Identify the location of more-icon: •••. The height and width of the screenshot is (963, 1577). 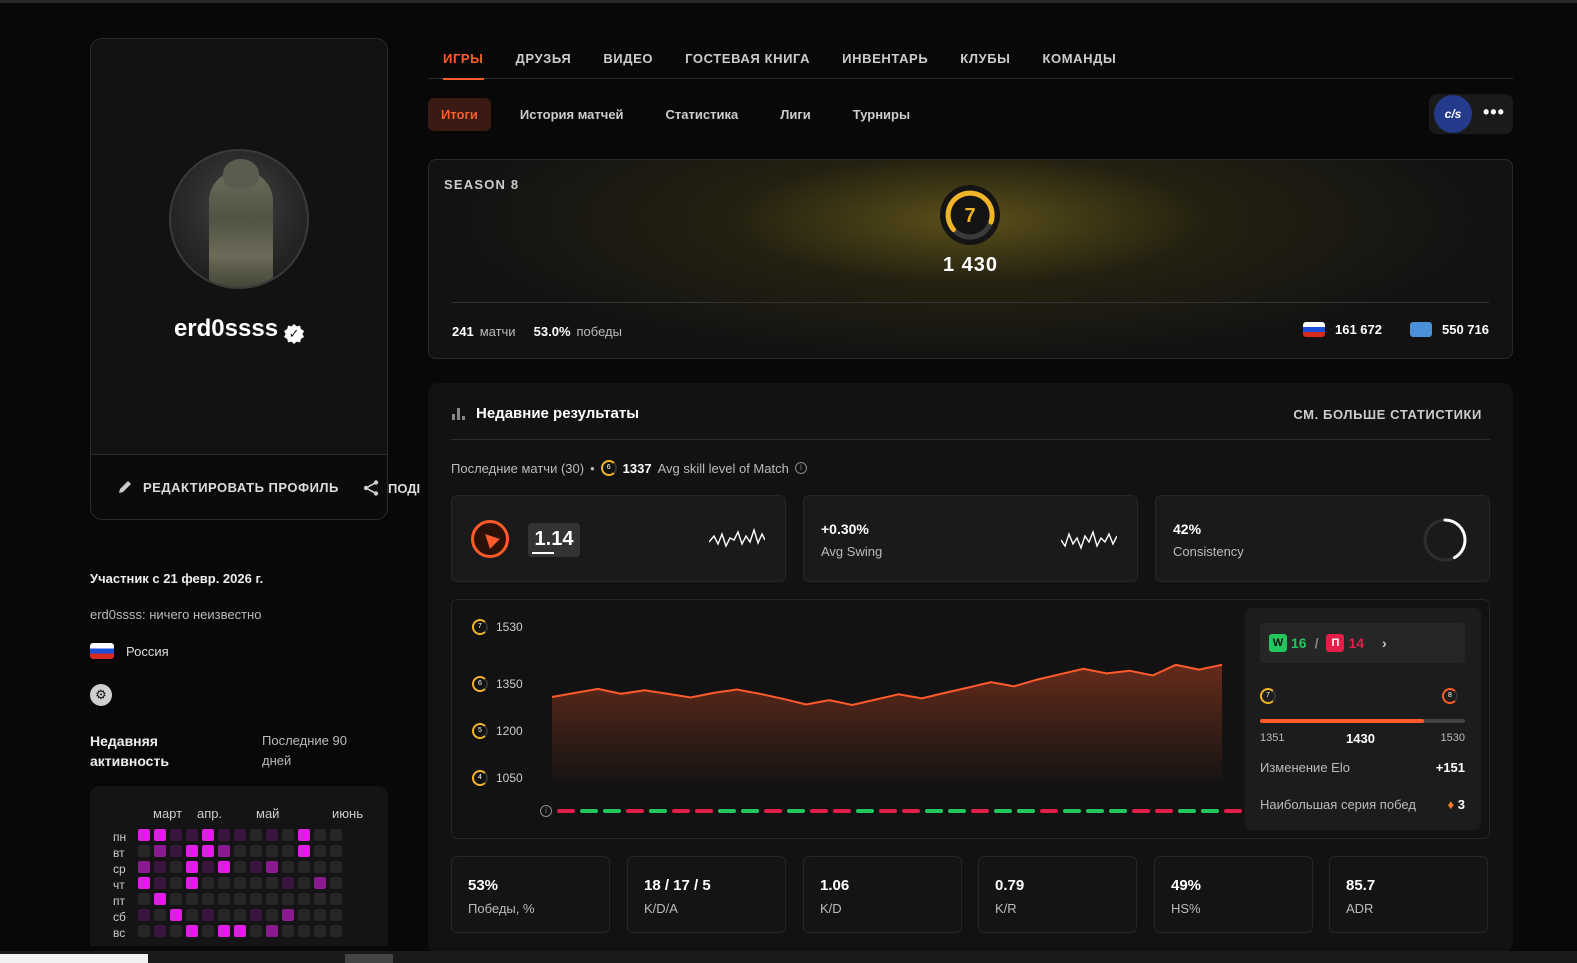
(1494, 112).